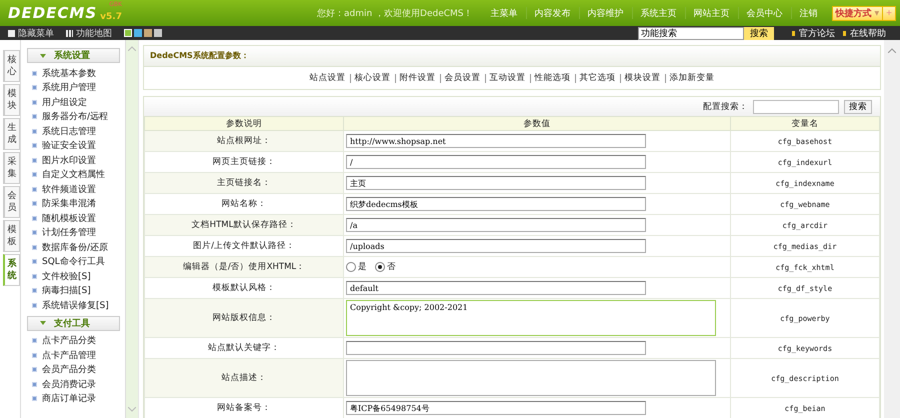 This screenshot has height=418, width=900. What do you see at coordinates (496, 162) in the screenshot?
I see `parameter-field: /` at bounding box center [496, 162].